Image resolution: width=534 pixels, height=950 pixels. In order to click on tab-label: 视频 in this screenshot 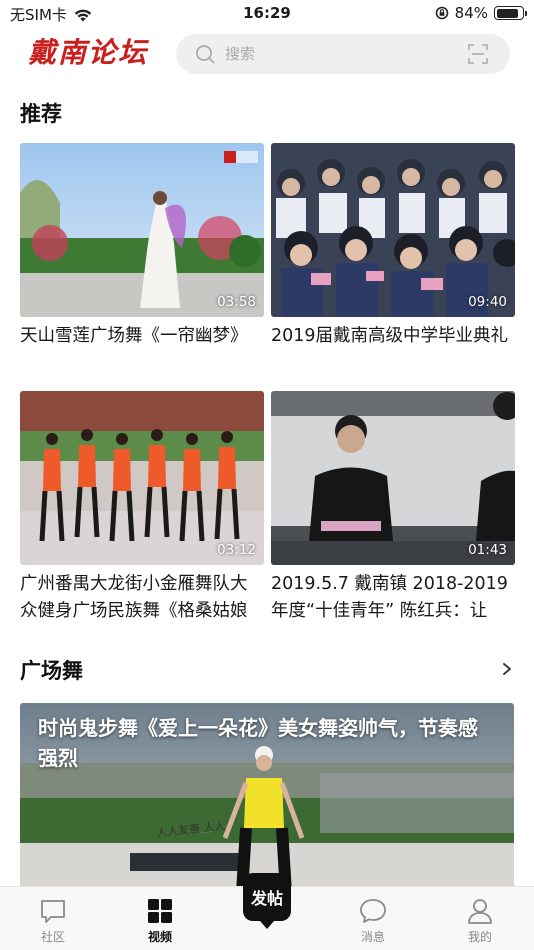, I will do `click(159, 937)`.